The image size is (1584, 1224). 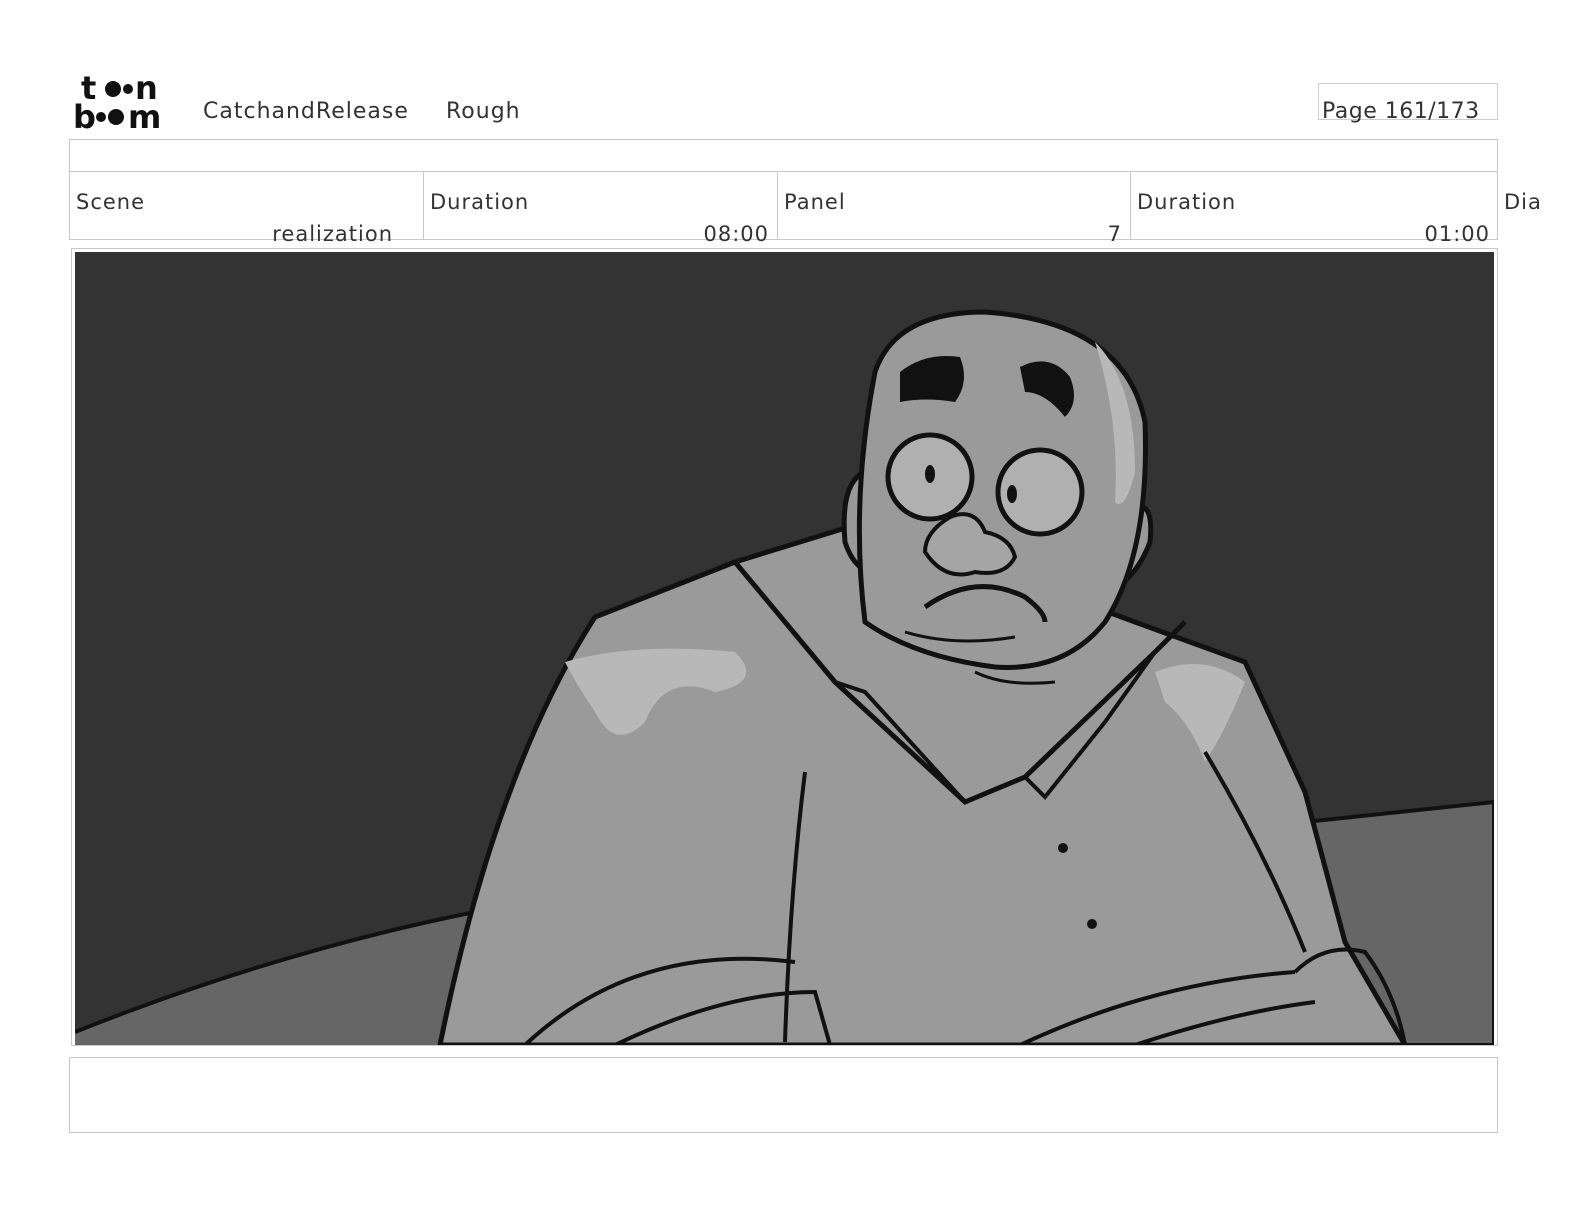 I want to click on panel-duration-value: 01:00, so click(x=1457, y=234).